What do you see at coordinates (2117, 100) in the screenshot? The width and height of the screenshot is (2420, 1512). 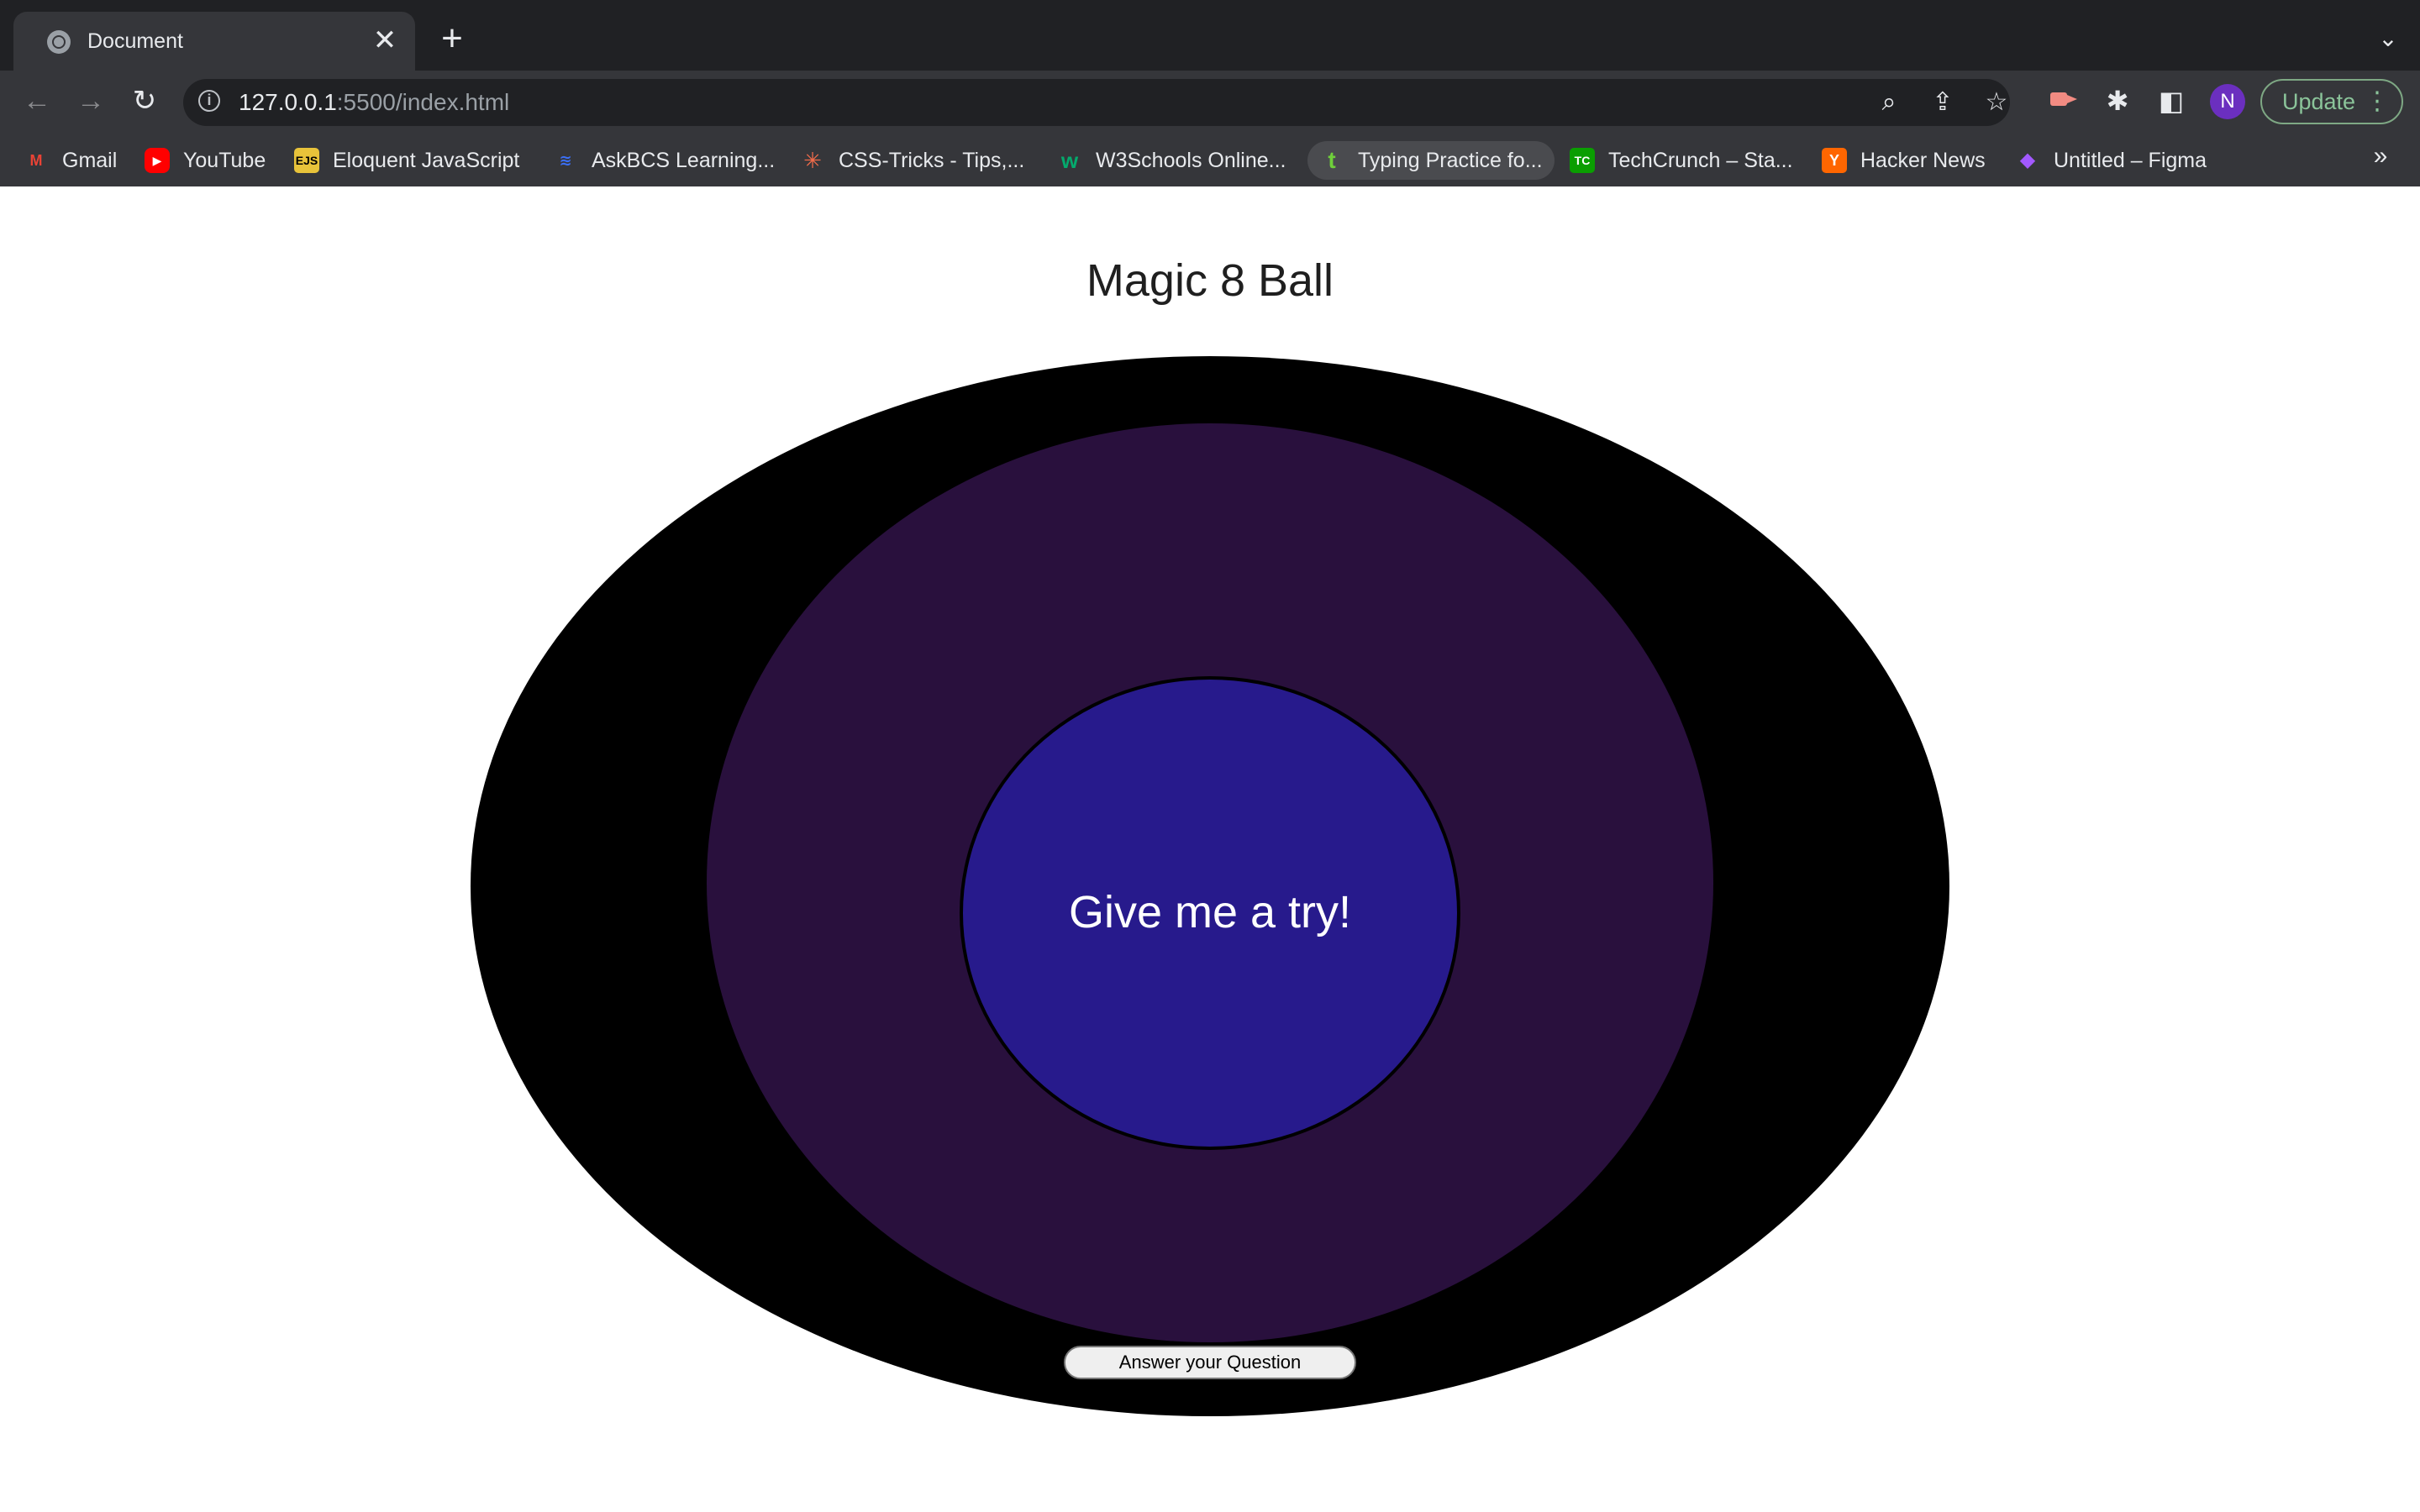 I see `extensions-puzzle-icon: ✱` at bounding box center [2117, 100].